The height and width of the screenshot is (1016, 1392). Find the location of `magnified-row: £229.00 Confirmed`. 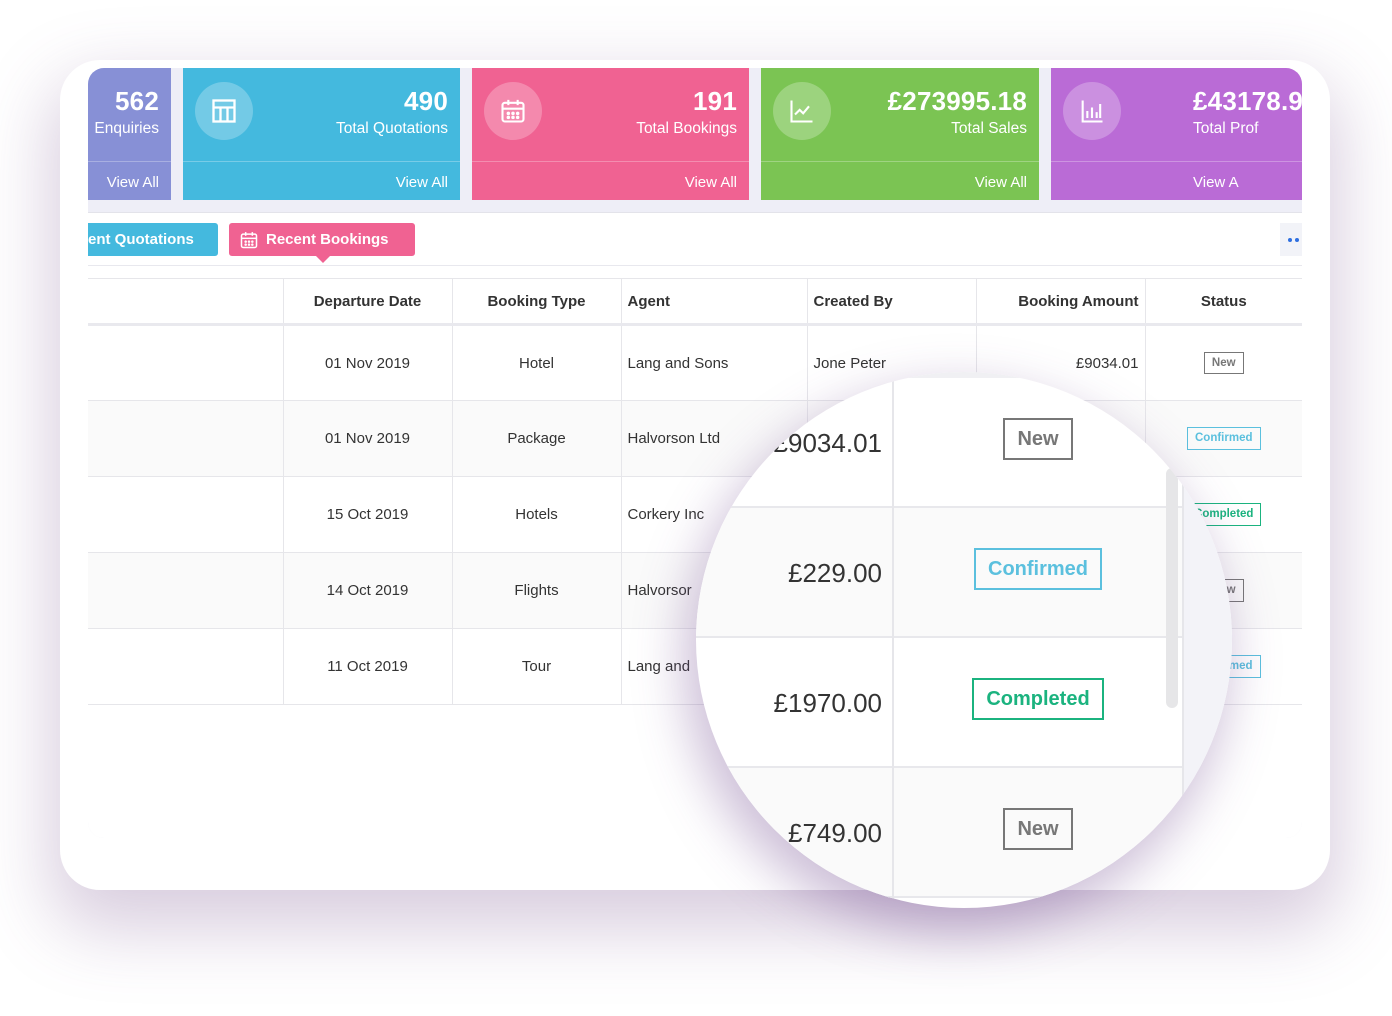

magnified-row: £229.00 Confirmed is located at coordinates (939, 573).